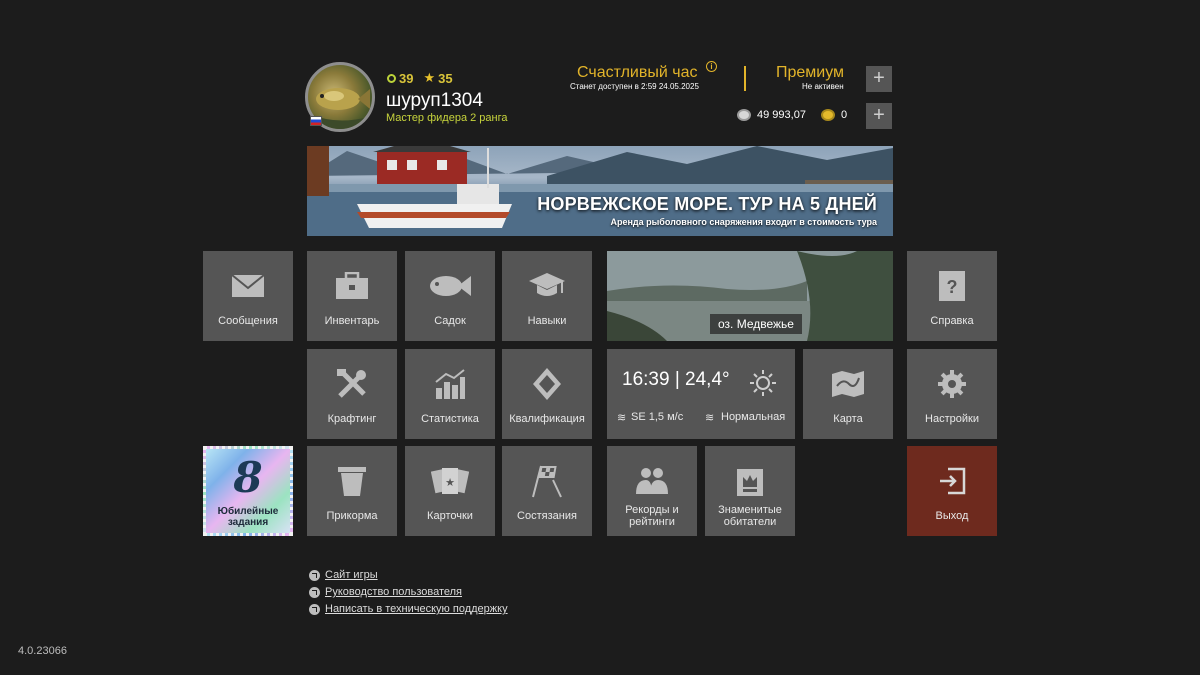 Image resolution: width=1200 pixels, height=675 pixels. Describe the element at coordinates (637, 73) in the screenshot. I see `happy-hour-title: Счастливый час` at that location.